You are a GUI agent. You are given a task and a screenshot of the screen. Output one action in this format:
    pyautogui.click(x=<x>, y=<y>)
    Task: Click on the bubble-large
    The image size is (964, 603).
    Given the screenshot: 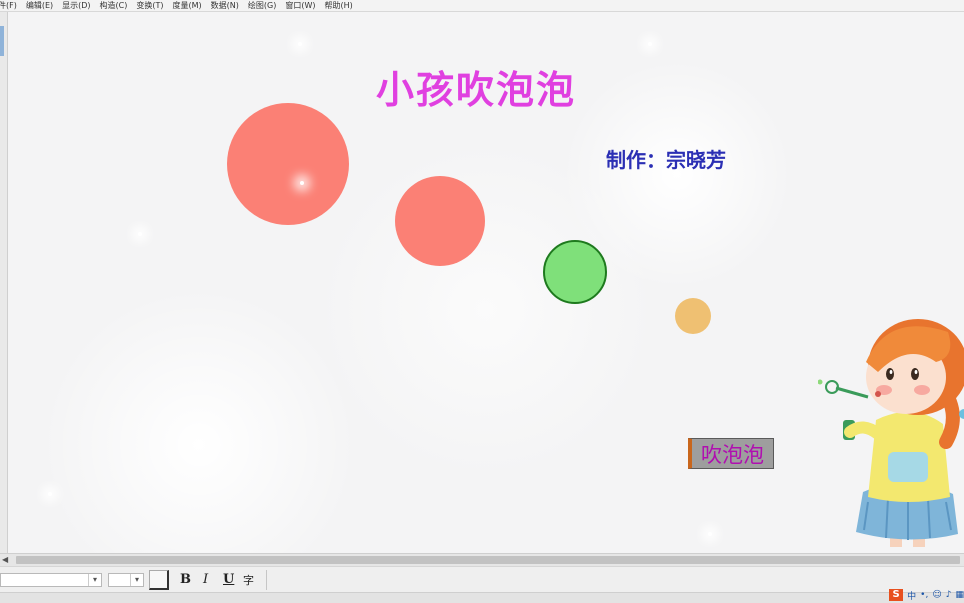 What is the action you would take?
    pyautogui.click(x=288, y=164)
    